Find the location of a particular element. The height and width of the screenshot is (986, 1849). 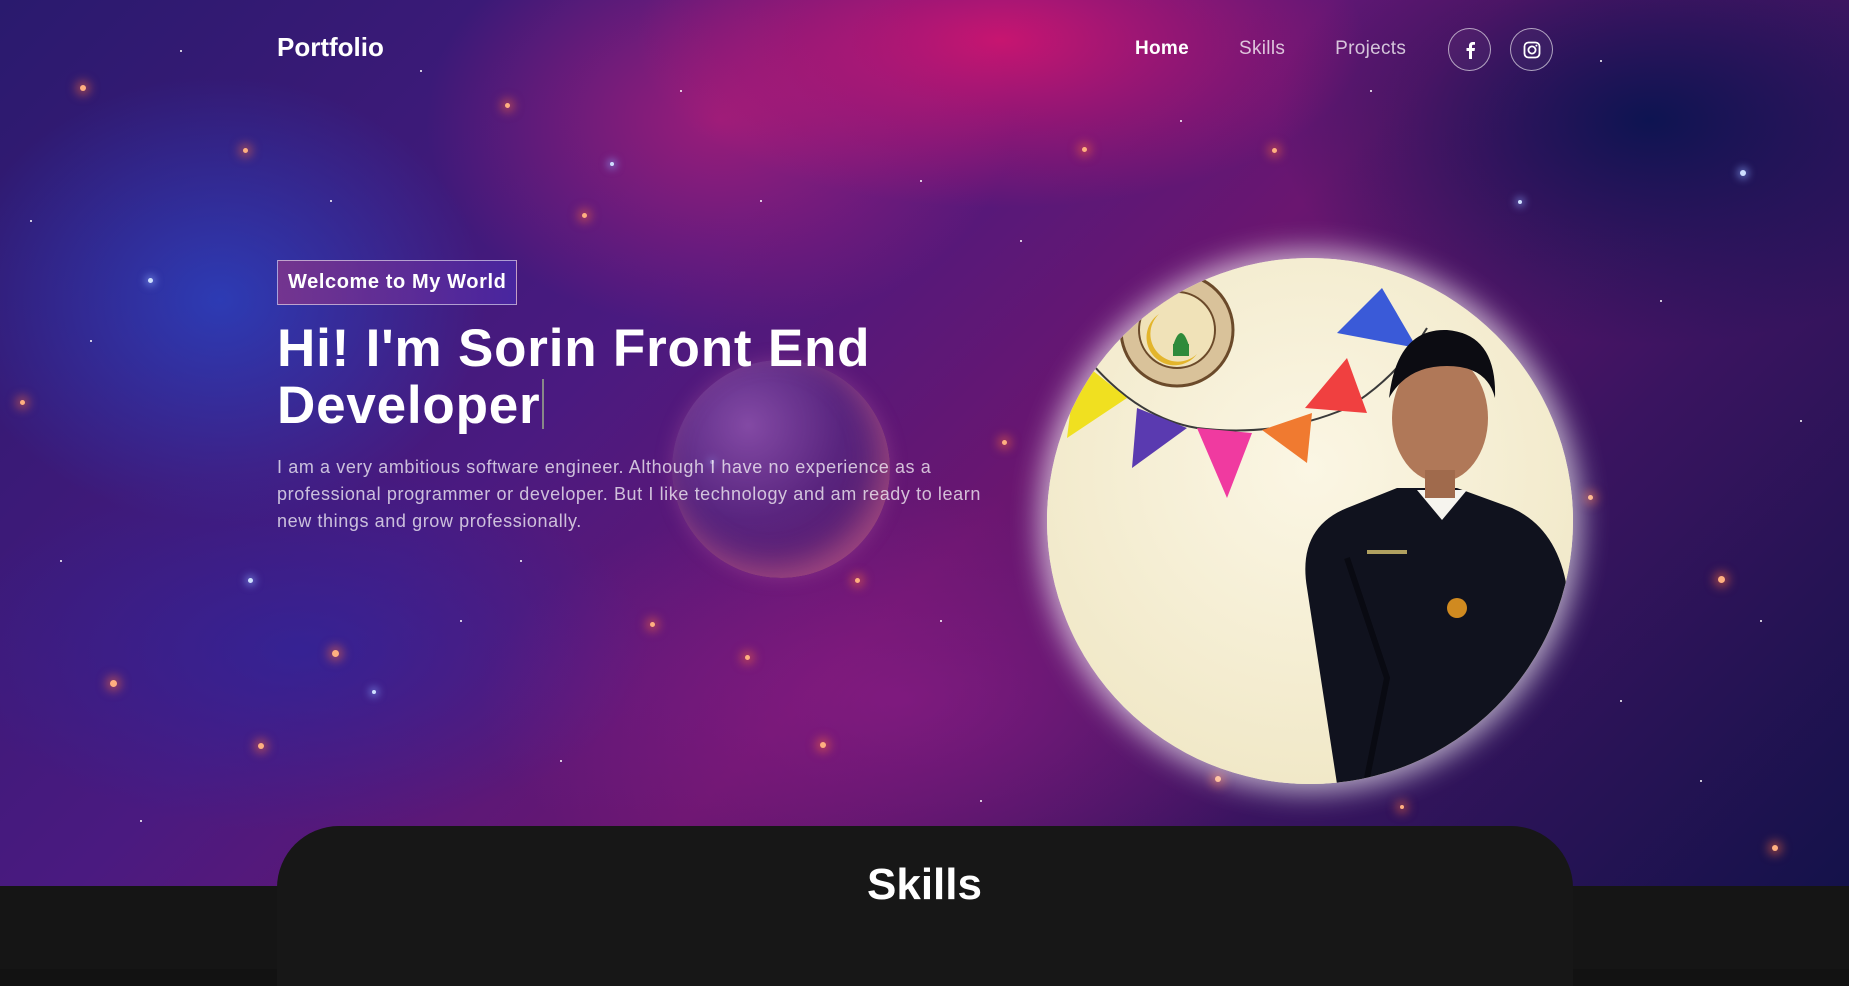

instagram-icon is located at coordinates (1531, 49).